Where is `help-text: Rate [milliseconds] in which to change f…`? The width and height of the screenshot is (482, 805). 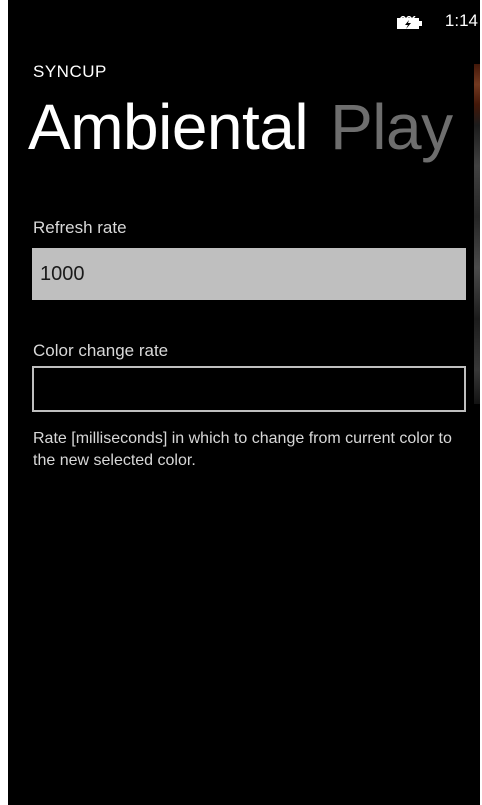 help-text: Rate [milliseconds] in which to change f… is located at coordinates (242, 449).